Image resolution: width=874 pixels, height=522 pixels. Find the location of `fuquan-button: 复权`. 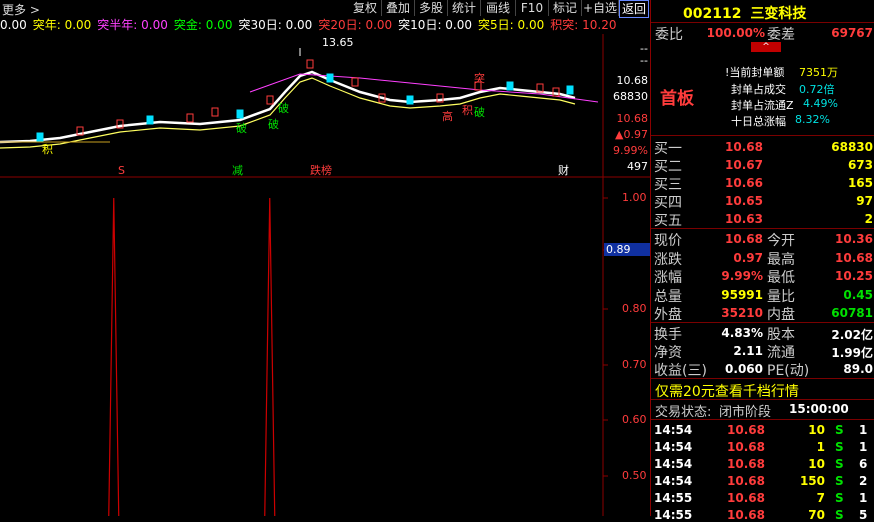

fuquan-button: 复权 is located at coordinates (365, 8).